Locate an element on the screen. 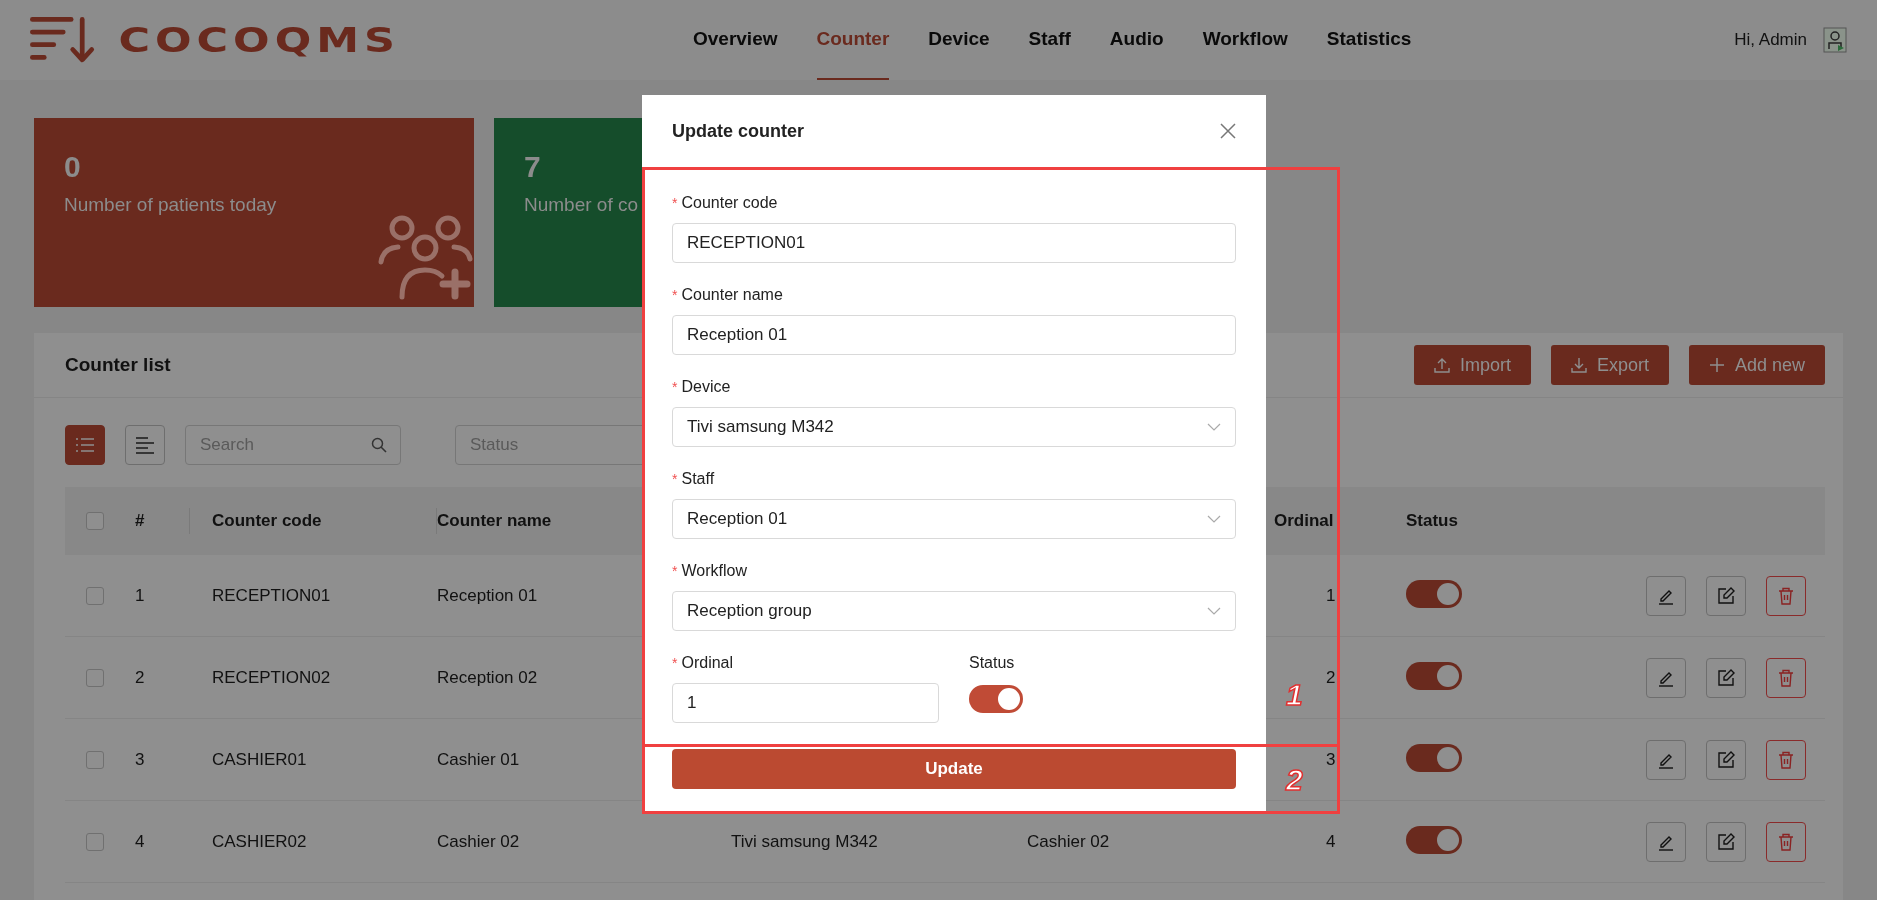 This screenshot has height=900, width=1877. nav-tab: Statistics is located at coordinates (1369, 40).